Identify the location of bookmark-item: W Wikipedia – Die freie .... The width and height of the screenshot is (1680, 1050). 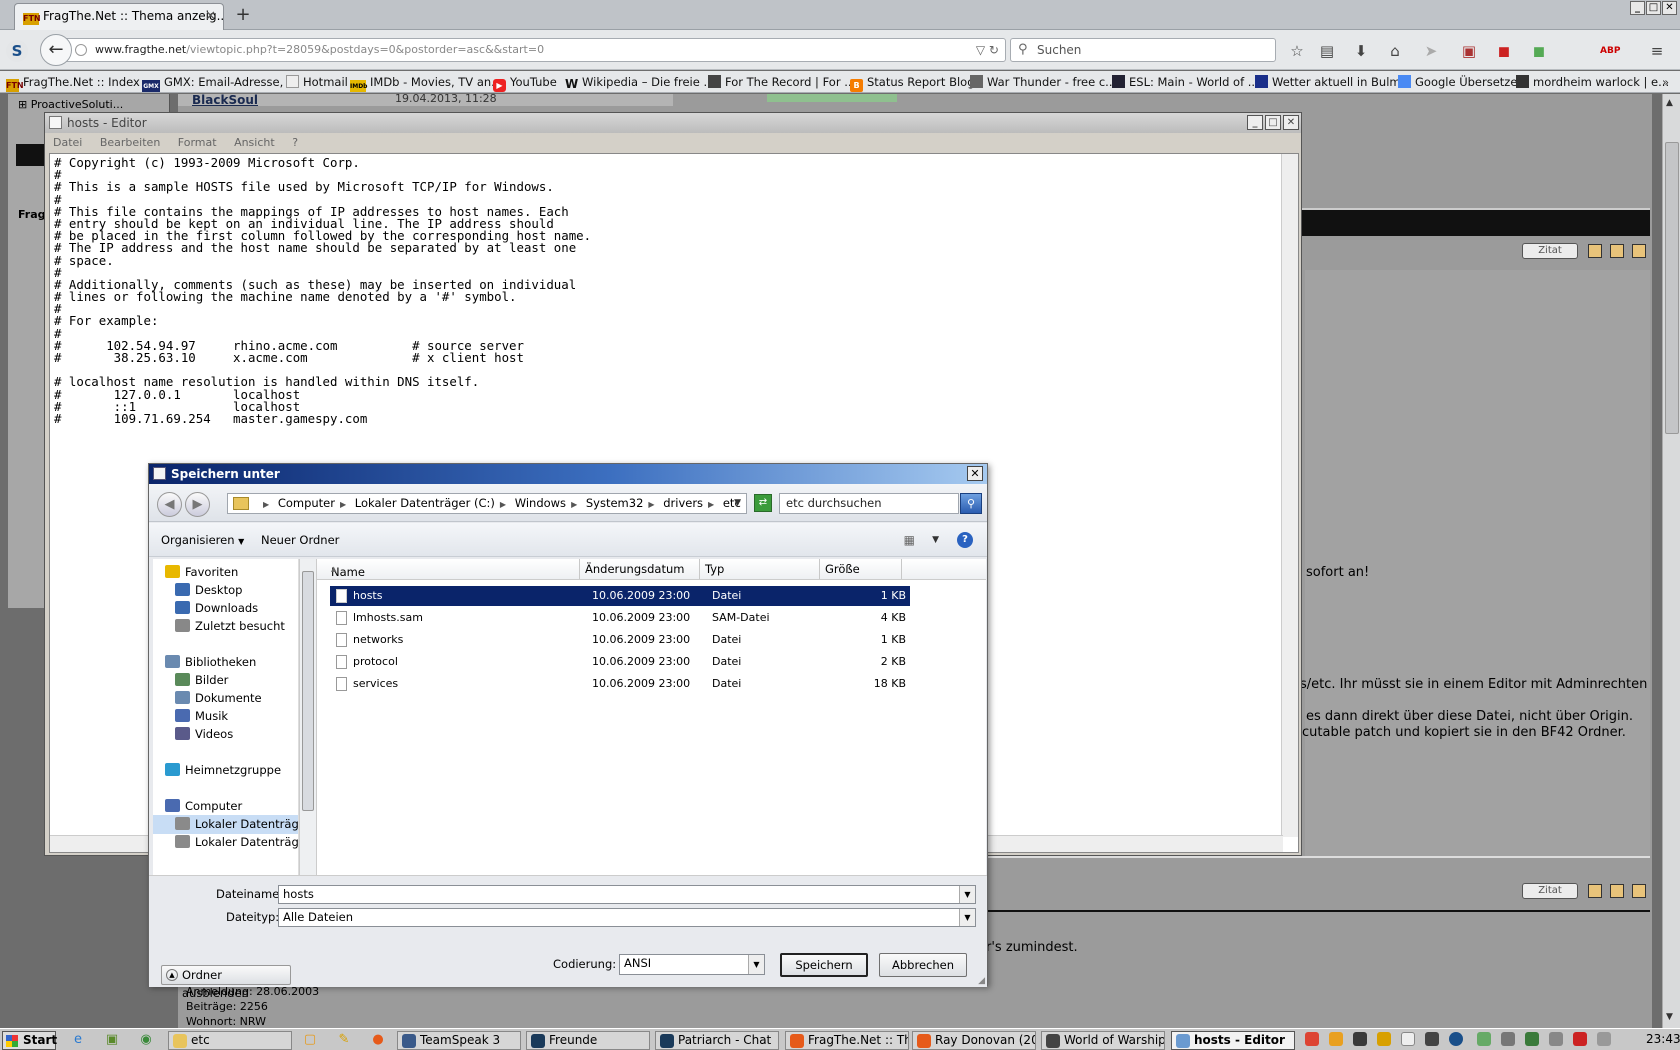
(639, 82).